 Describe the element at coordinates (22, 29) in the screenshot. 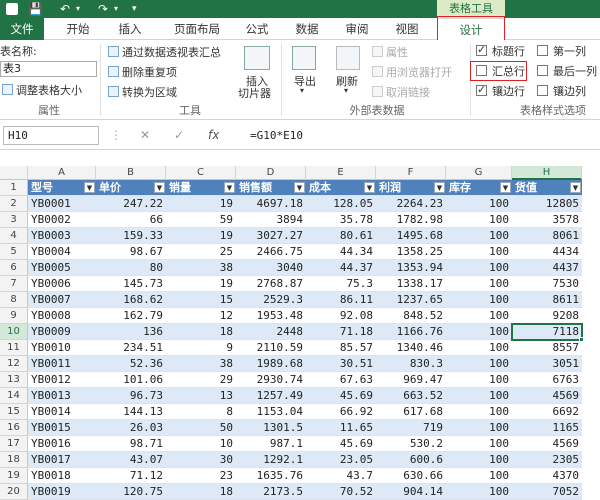

I see `tab-file: 文件` at that location.